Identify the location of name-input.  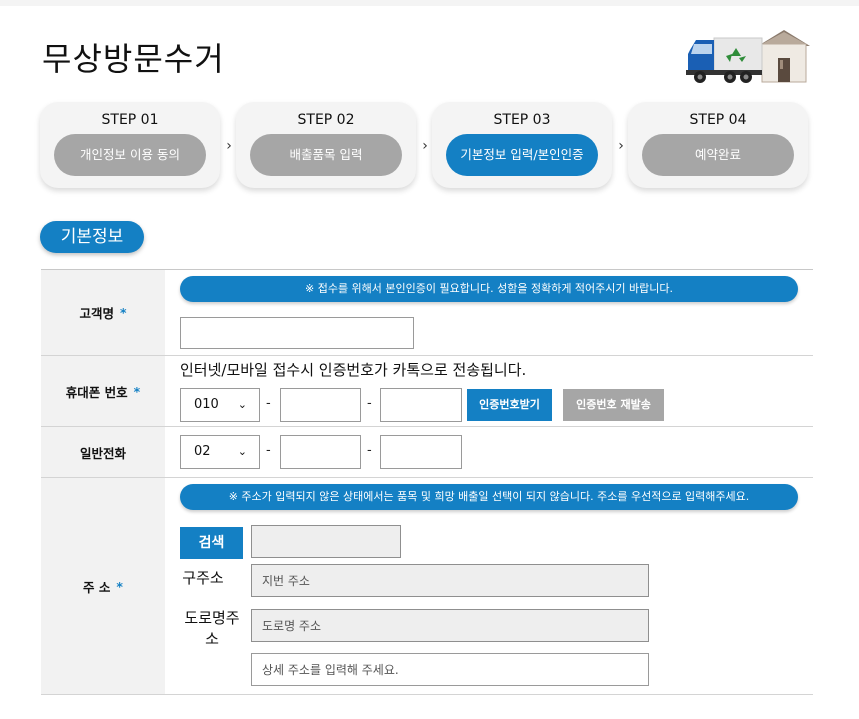
(297, 333).